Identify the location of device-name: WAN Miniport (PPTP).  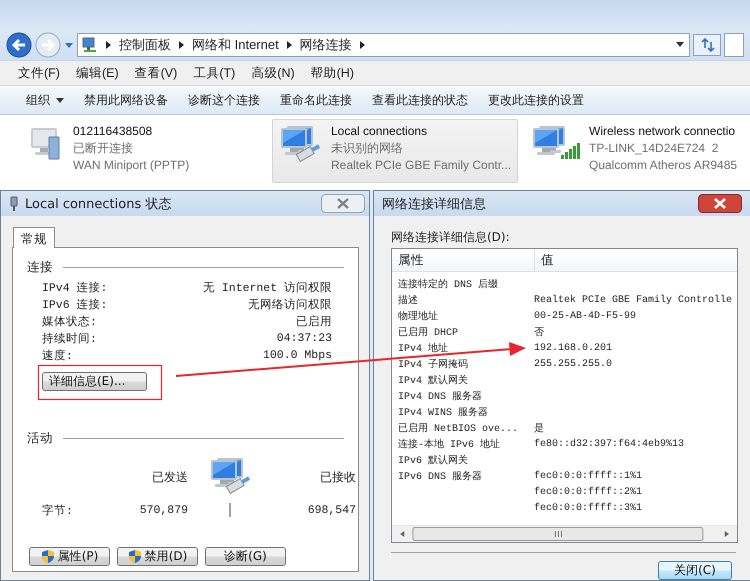
(131, 165).